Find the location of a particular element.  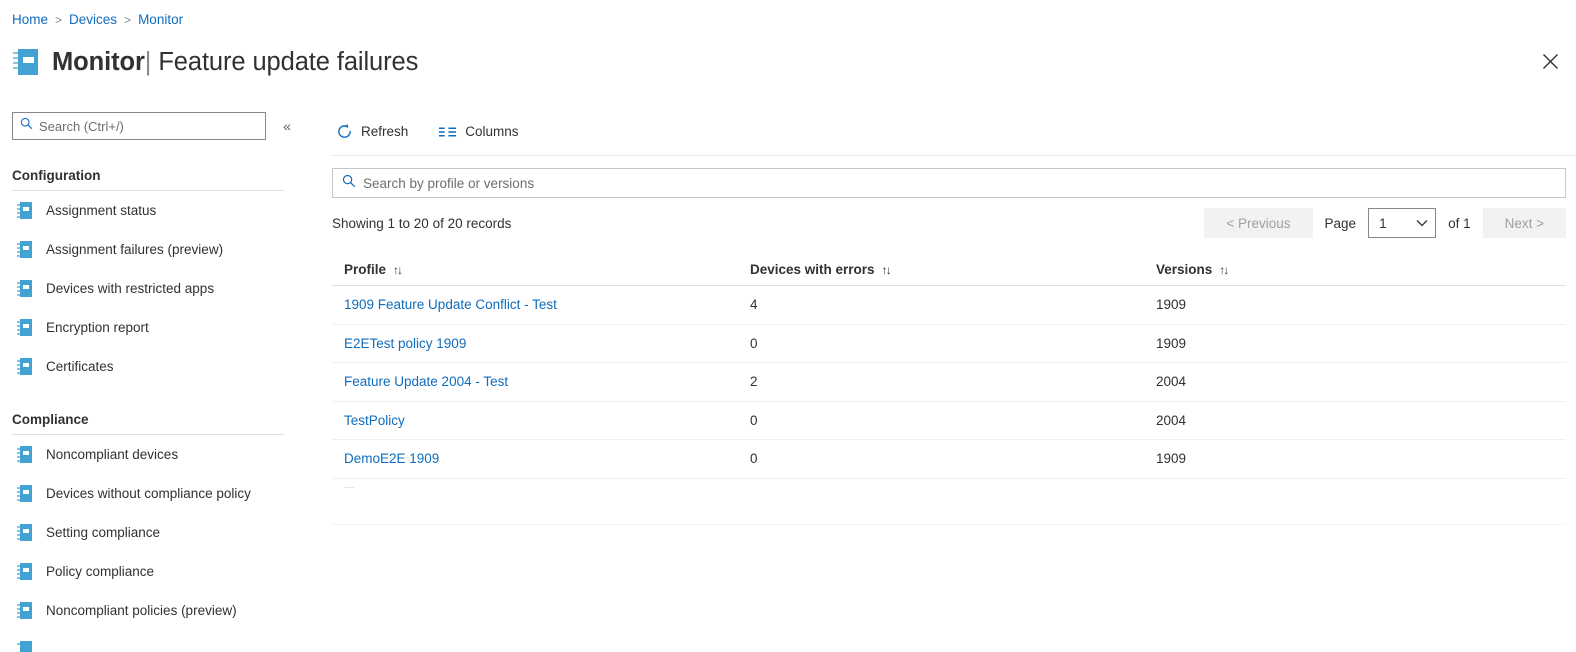

record-count-label: Showing 1 to 20 of 20 records is located at coordinates (422, 223).